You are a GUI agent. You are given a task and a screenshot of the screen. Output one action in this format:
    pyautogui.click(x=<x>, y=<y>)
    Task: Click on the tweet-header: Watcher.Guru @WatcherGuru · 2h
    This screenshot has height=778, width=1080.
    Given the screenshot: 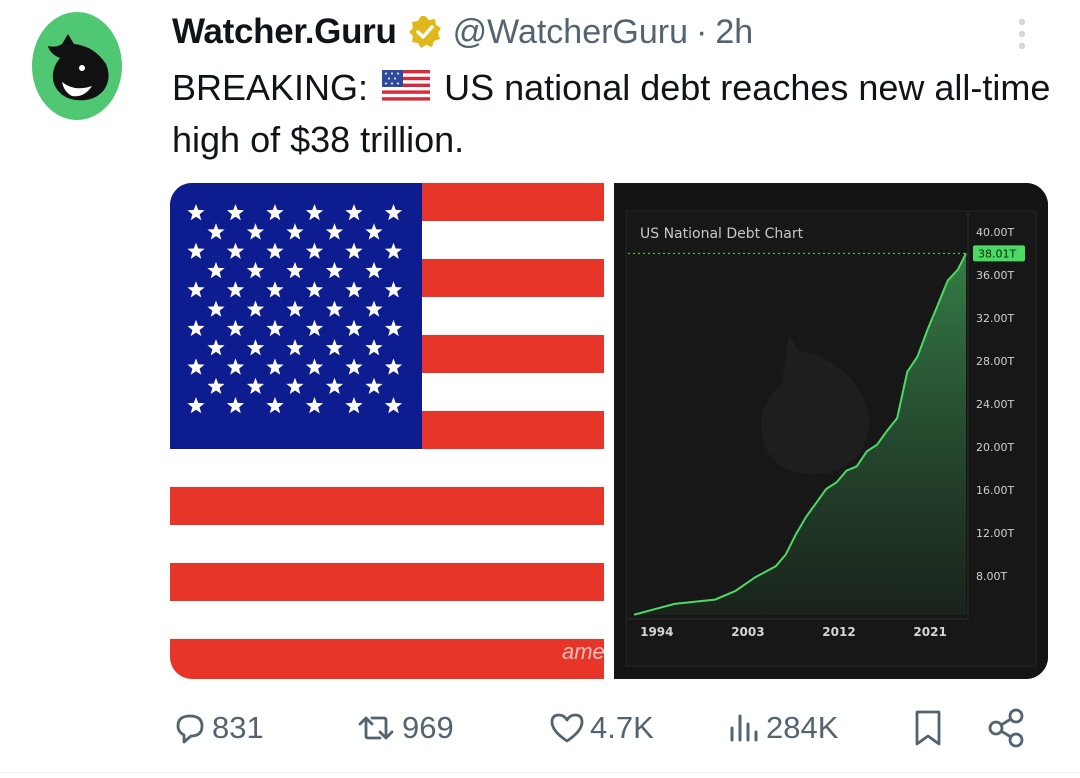 What is the action you would take?
    pyautogui.click(x=462, y=32)
    